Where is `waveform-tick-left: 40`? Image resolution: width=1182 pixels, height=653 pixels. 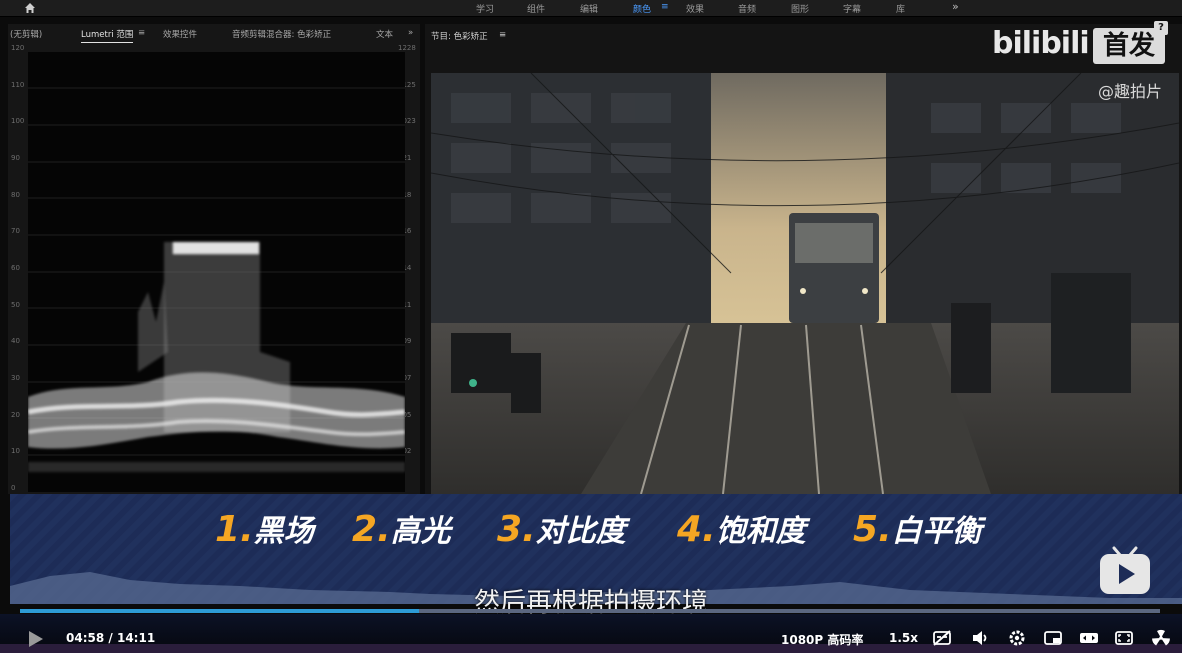
waveform-tick-left: 40 is located at coordinates (15, 341).